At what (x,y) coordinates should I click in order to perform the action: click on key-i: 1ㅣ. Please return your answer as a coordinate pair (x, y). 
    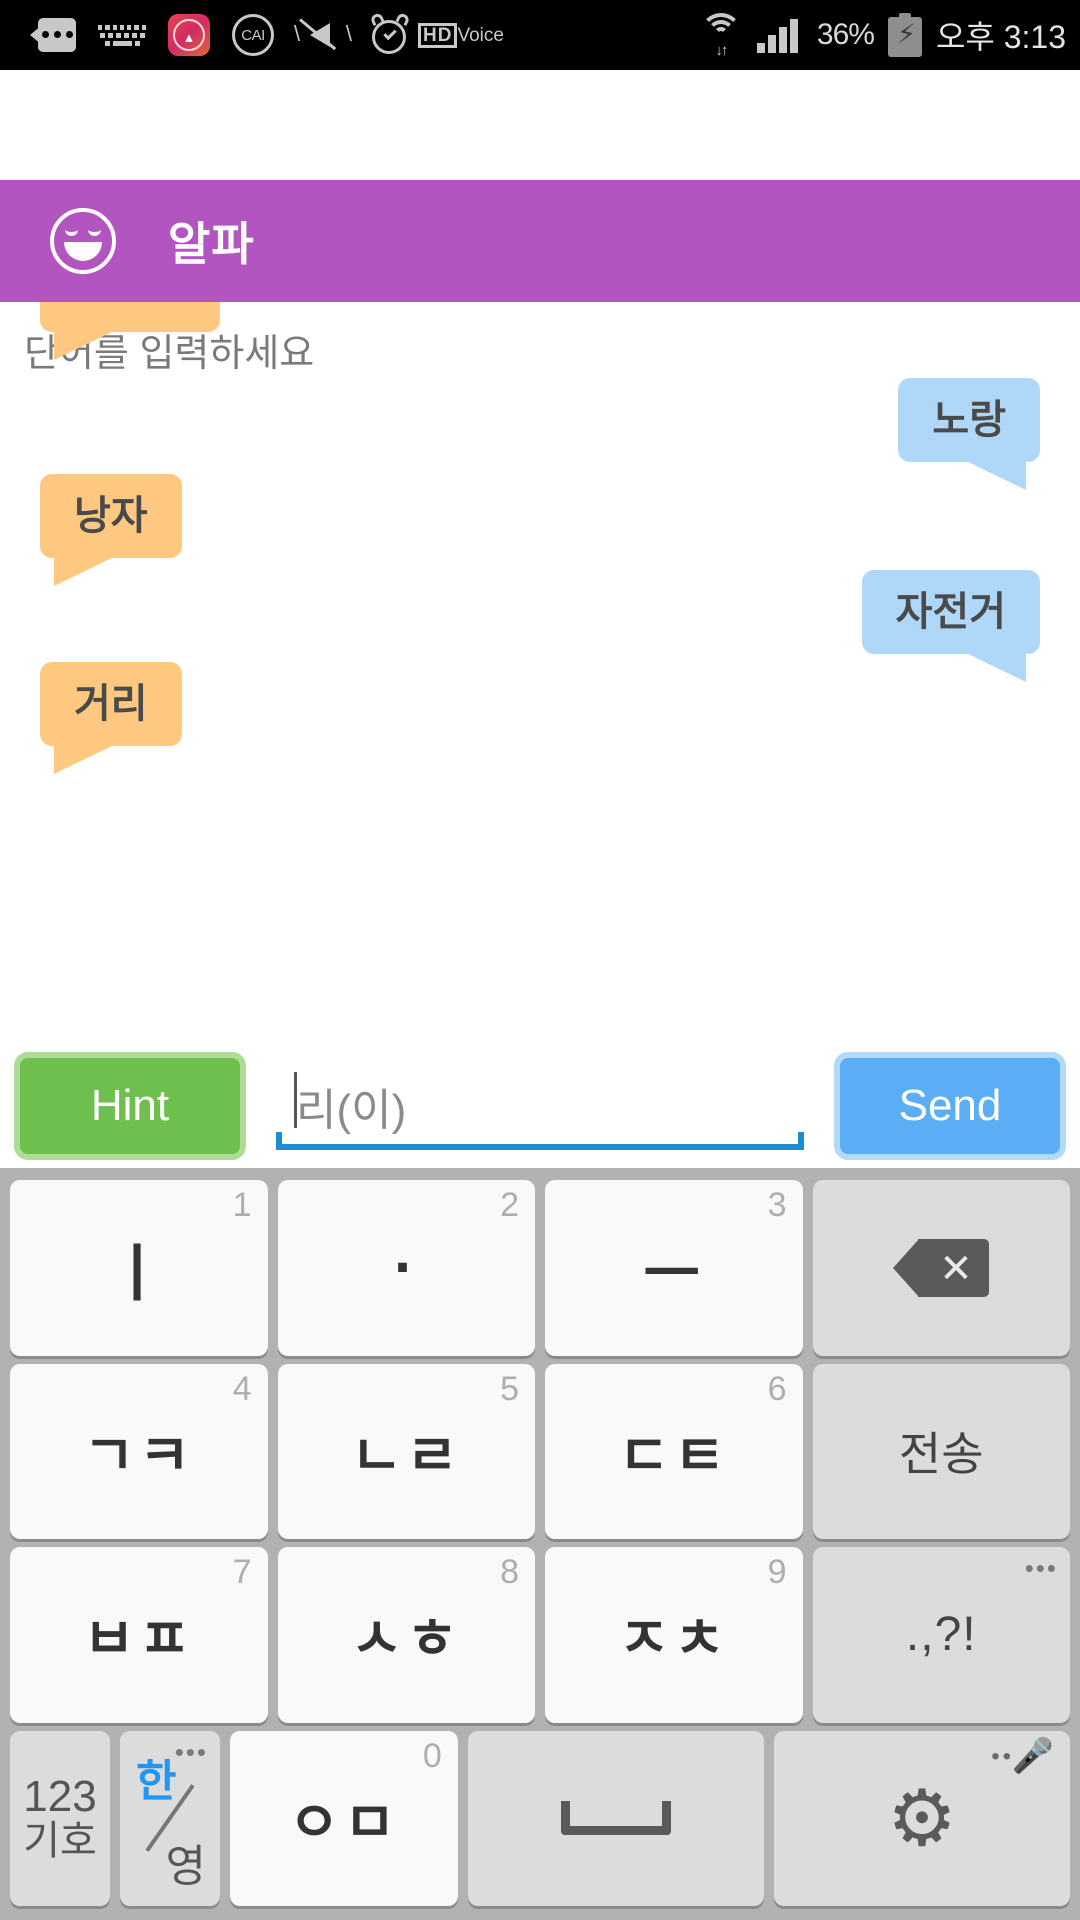
    Looking at the image, I should click on (139, 1268).